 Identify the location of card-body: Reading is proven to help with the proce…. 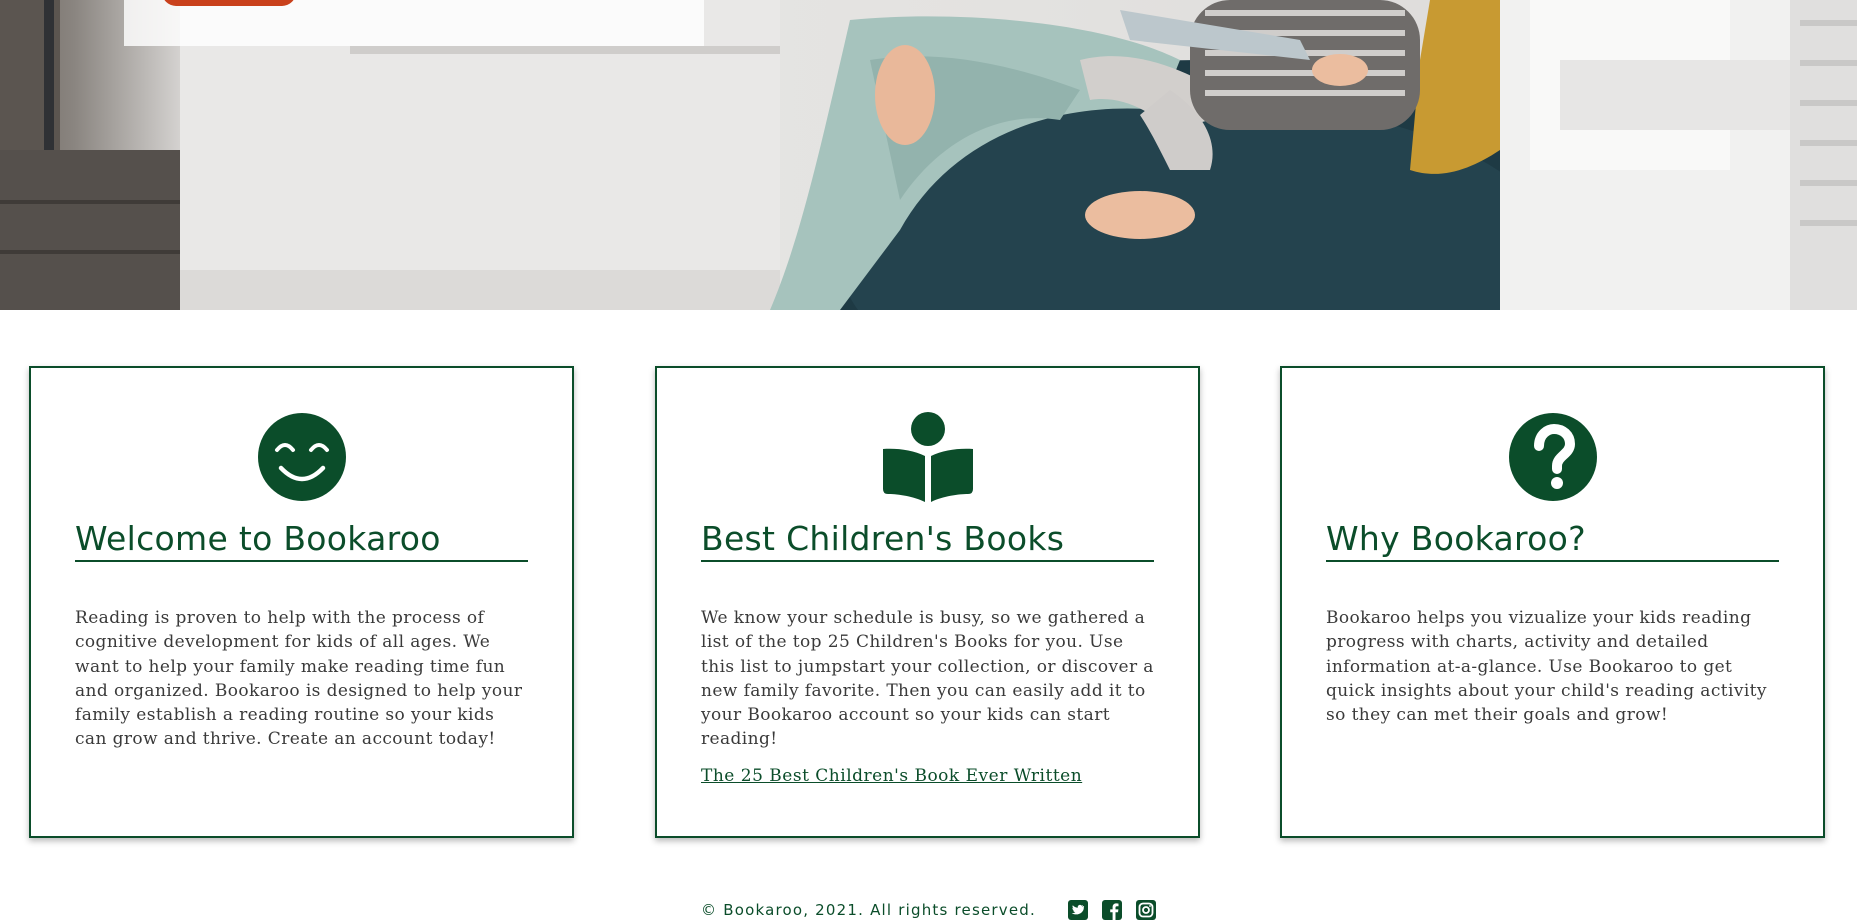
(299, 678).